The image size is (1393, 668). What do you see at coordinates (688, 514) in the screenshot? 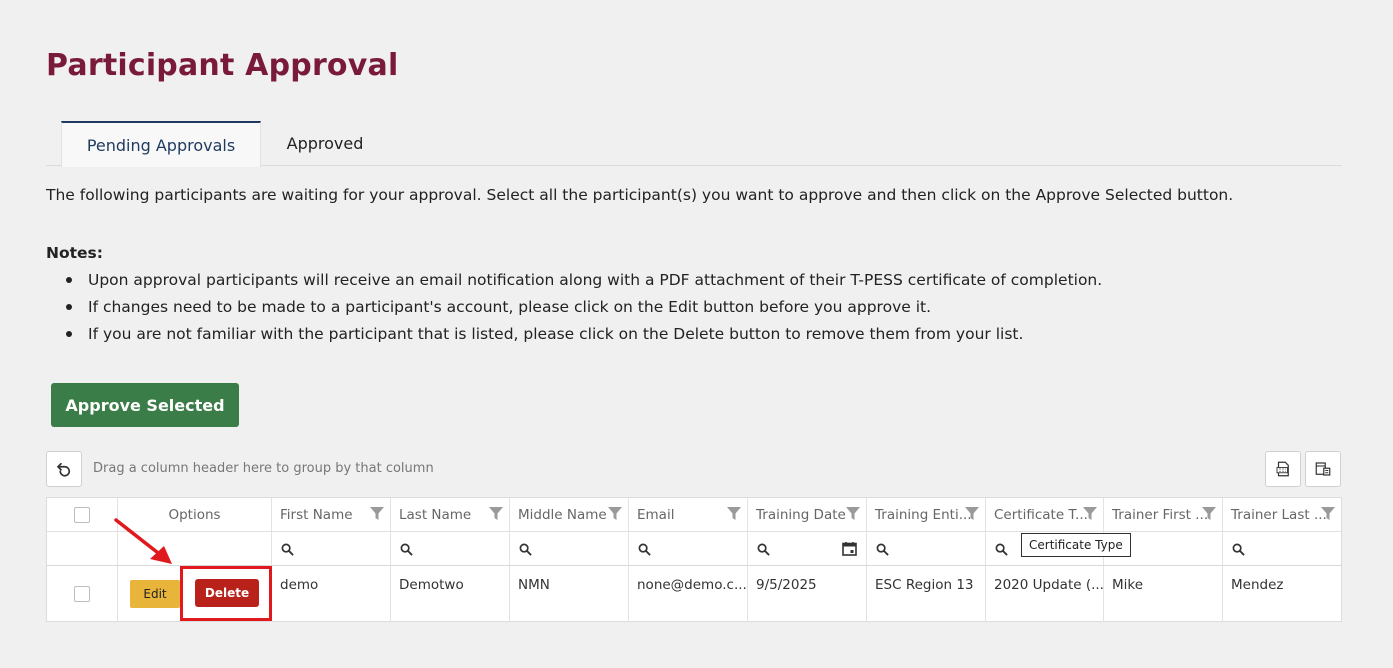
I see `header-email: Email` at bounding box center [688, 514].